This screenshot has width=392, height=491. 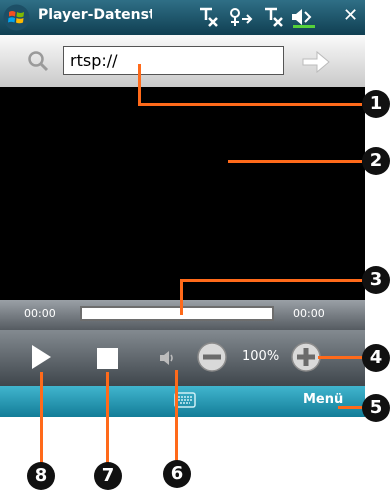 What do you see at coordinates (95, 15) in the screenshot?
I see `app-title: Player-Datenstrom` at bounding box center [95, 15].